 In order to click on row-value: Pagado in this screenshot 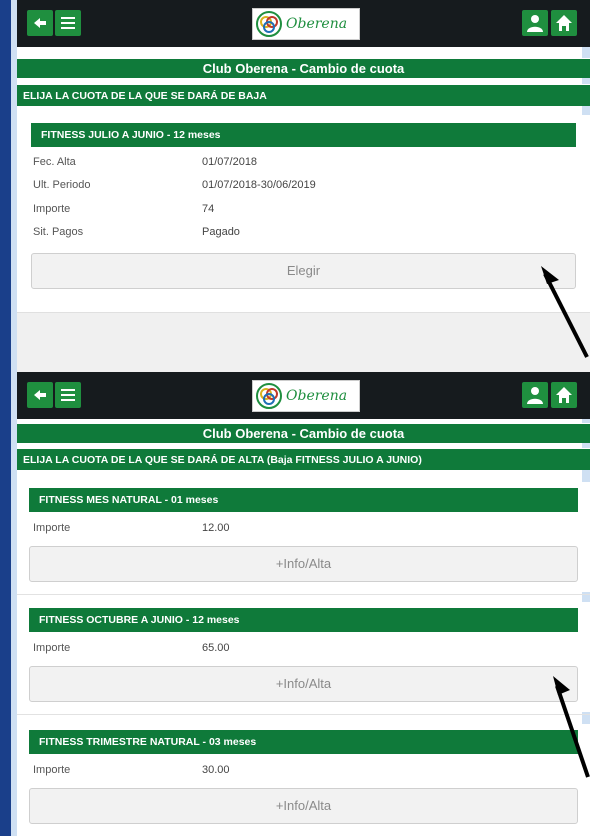, I will do `click(221, 232)`.